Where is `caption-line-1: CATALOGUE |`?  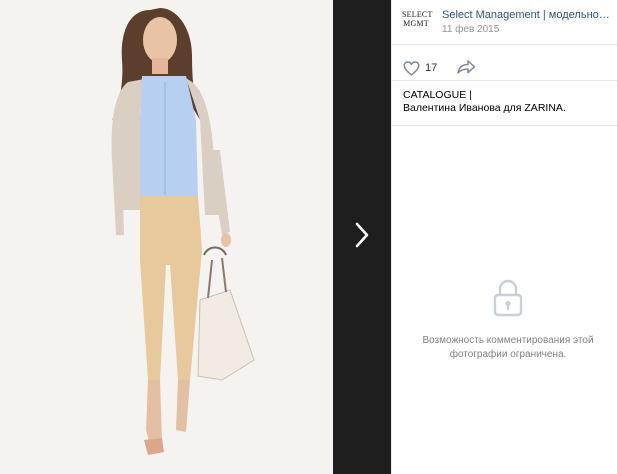 caption-line-1: CATALOGUE | is located at coordinates (437, 95).